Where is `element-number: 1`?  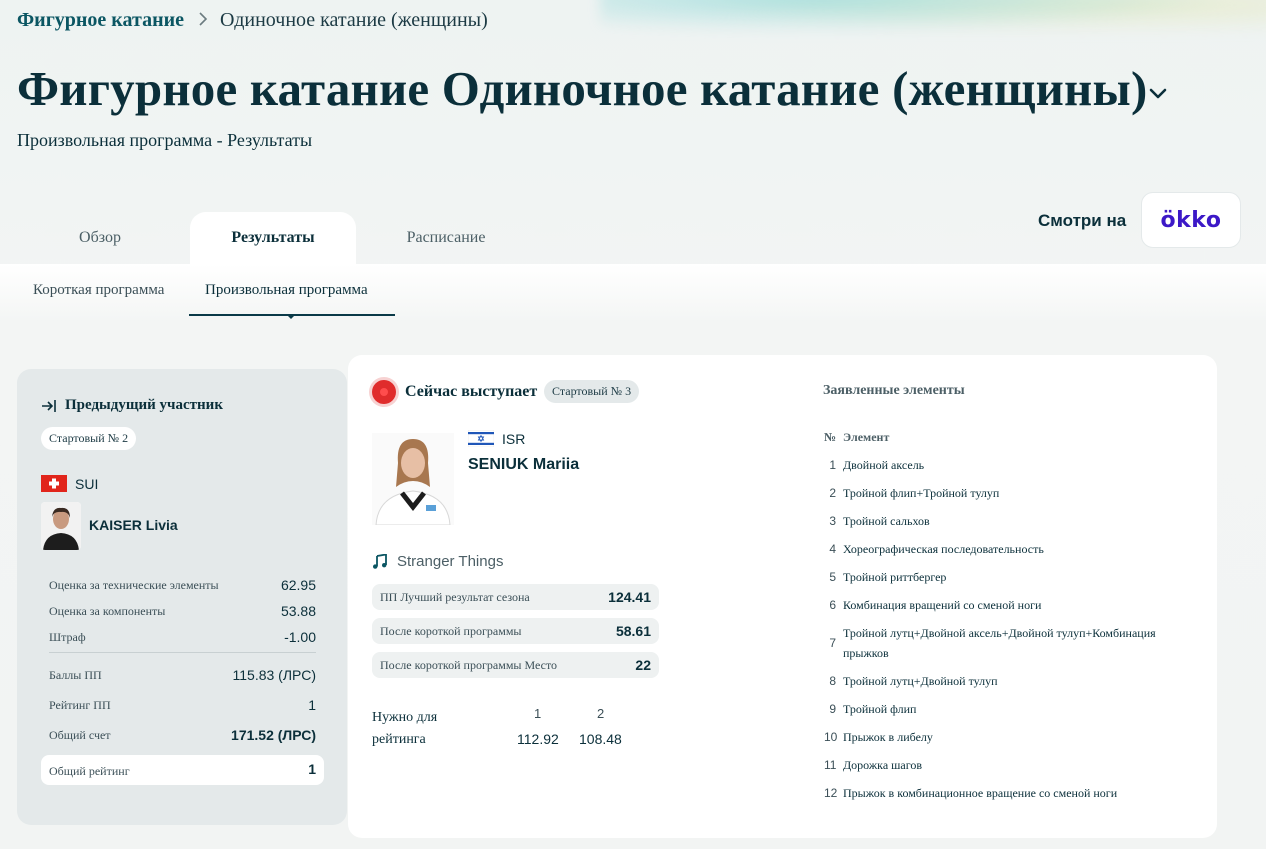
element-number: 1 is located at coordinates (832, 465).